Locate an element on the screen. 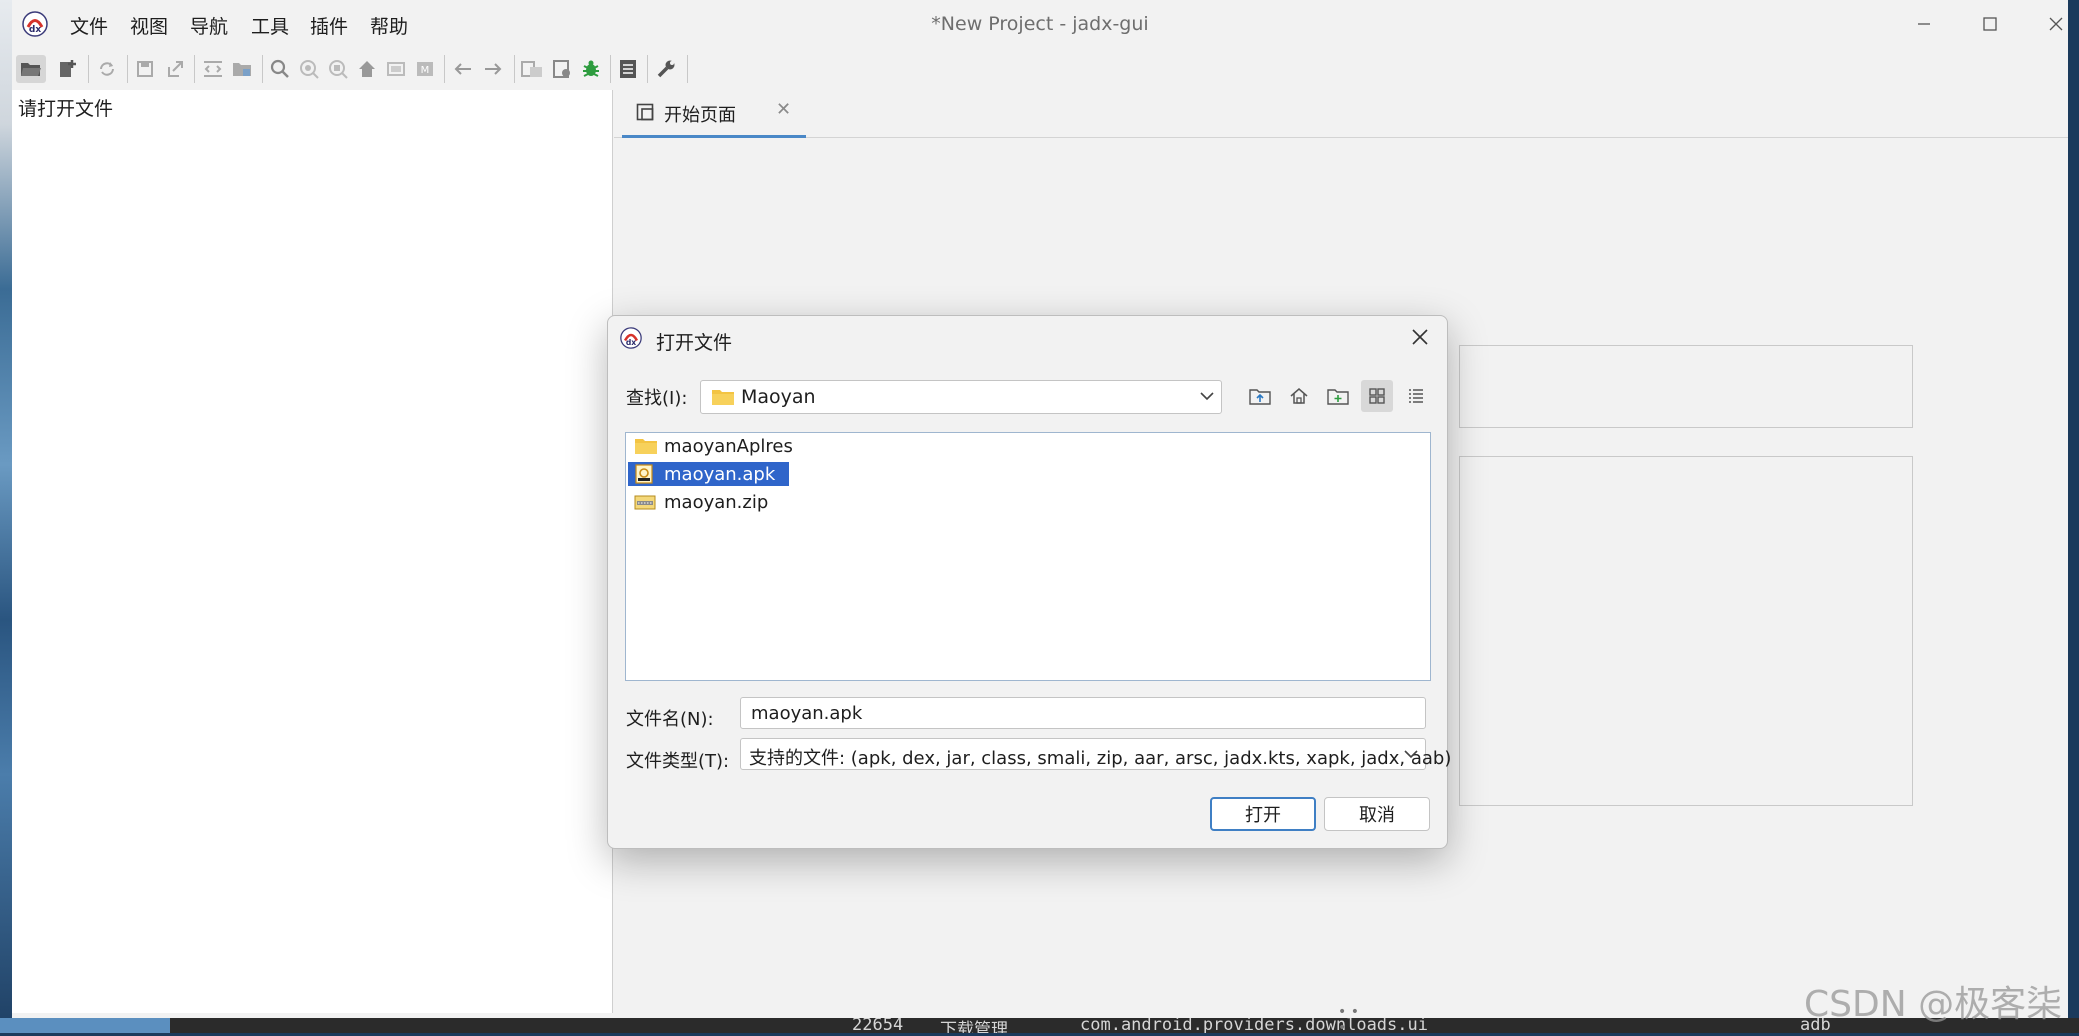 The height and width of the screenshot is (1036, 2079). preferences-icon is located at coordinates (666, 69).